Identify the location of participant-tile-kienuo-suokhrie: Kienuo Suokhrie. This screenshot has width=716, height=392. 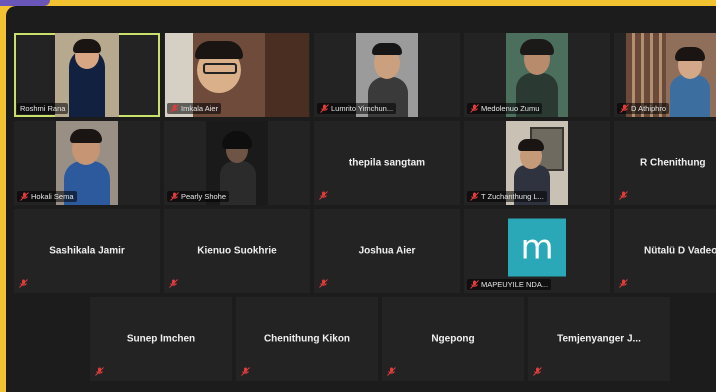
(237, 251).